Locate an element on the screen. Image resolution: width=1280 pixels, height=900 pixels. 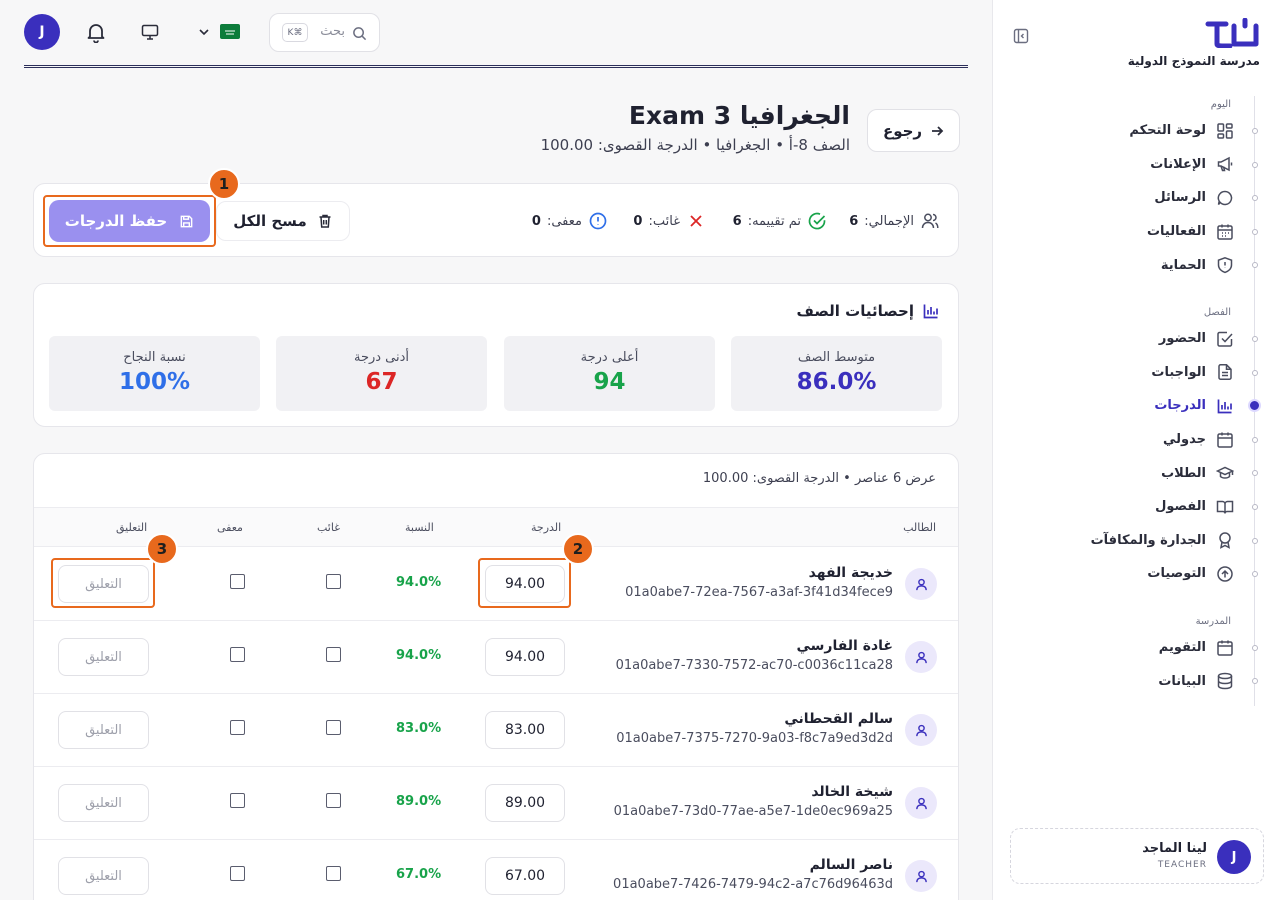
grade-input: 83.00 is located at coordinates (525, 730).